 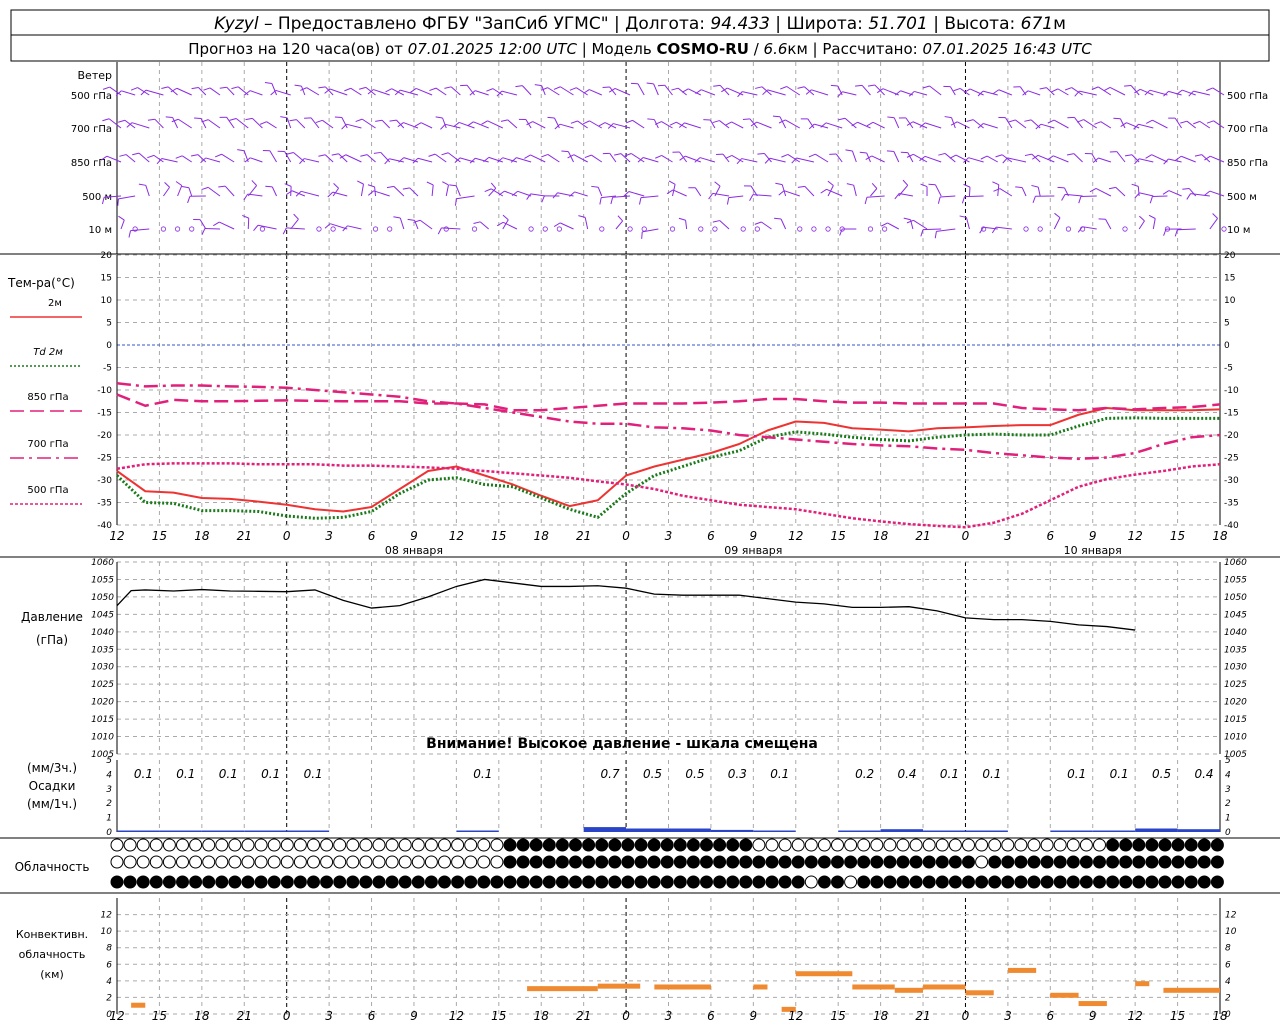 I want to click on temp-tick-right: -25, so click(x=1231, y=459).